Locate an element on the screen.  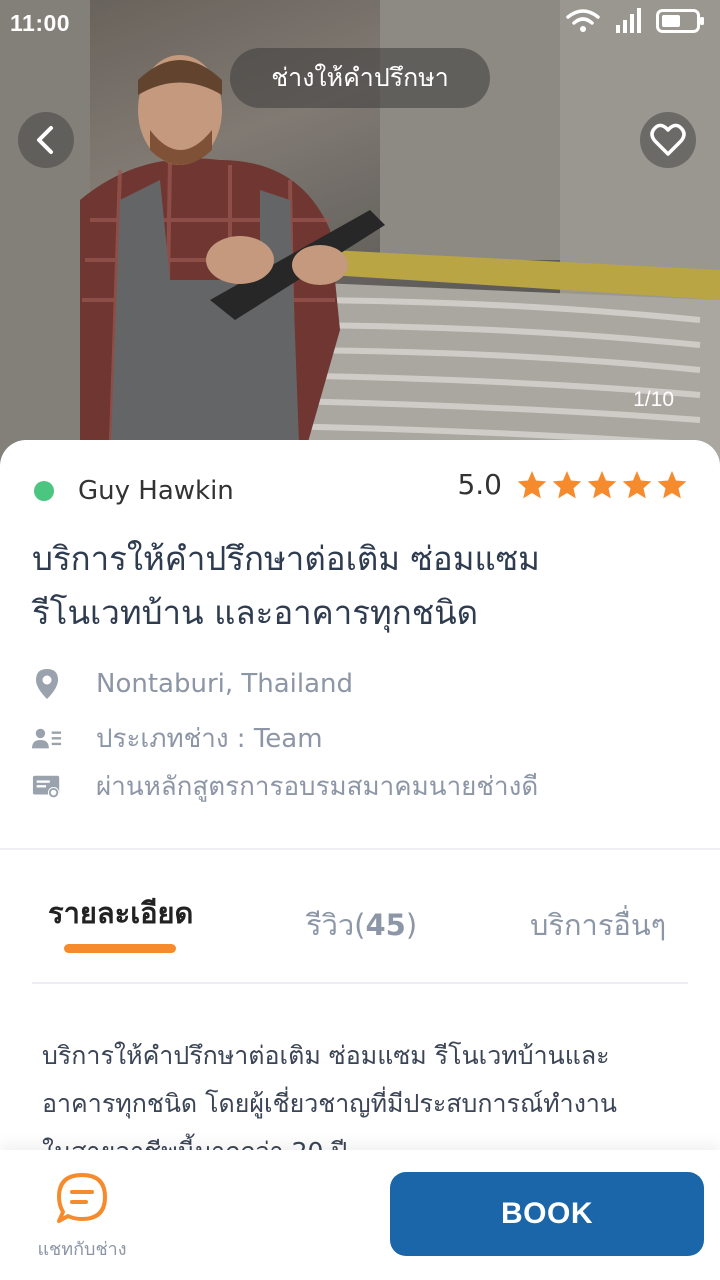
status-bar: 11:00 is located at coordinates (360, 24).